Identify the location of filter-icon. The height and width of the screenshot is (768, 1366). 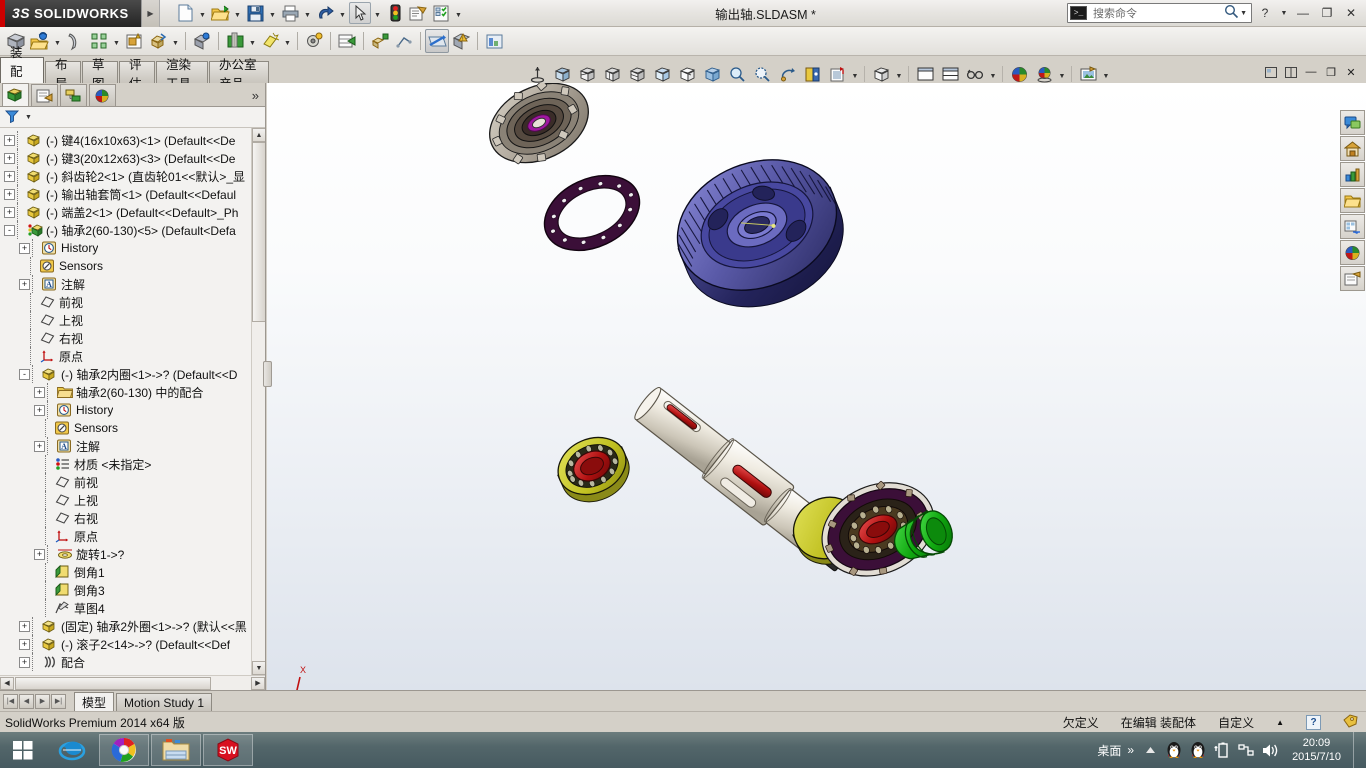
(12, 117).